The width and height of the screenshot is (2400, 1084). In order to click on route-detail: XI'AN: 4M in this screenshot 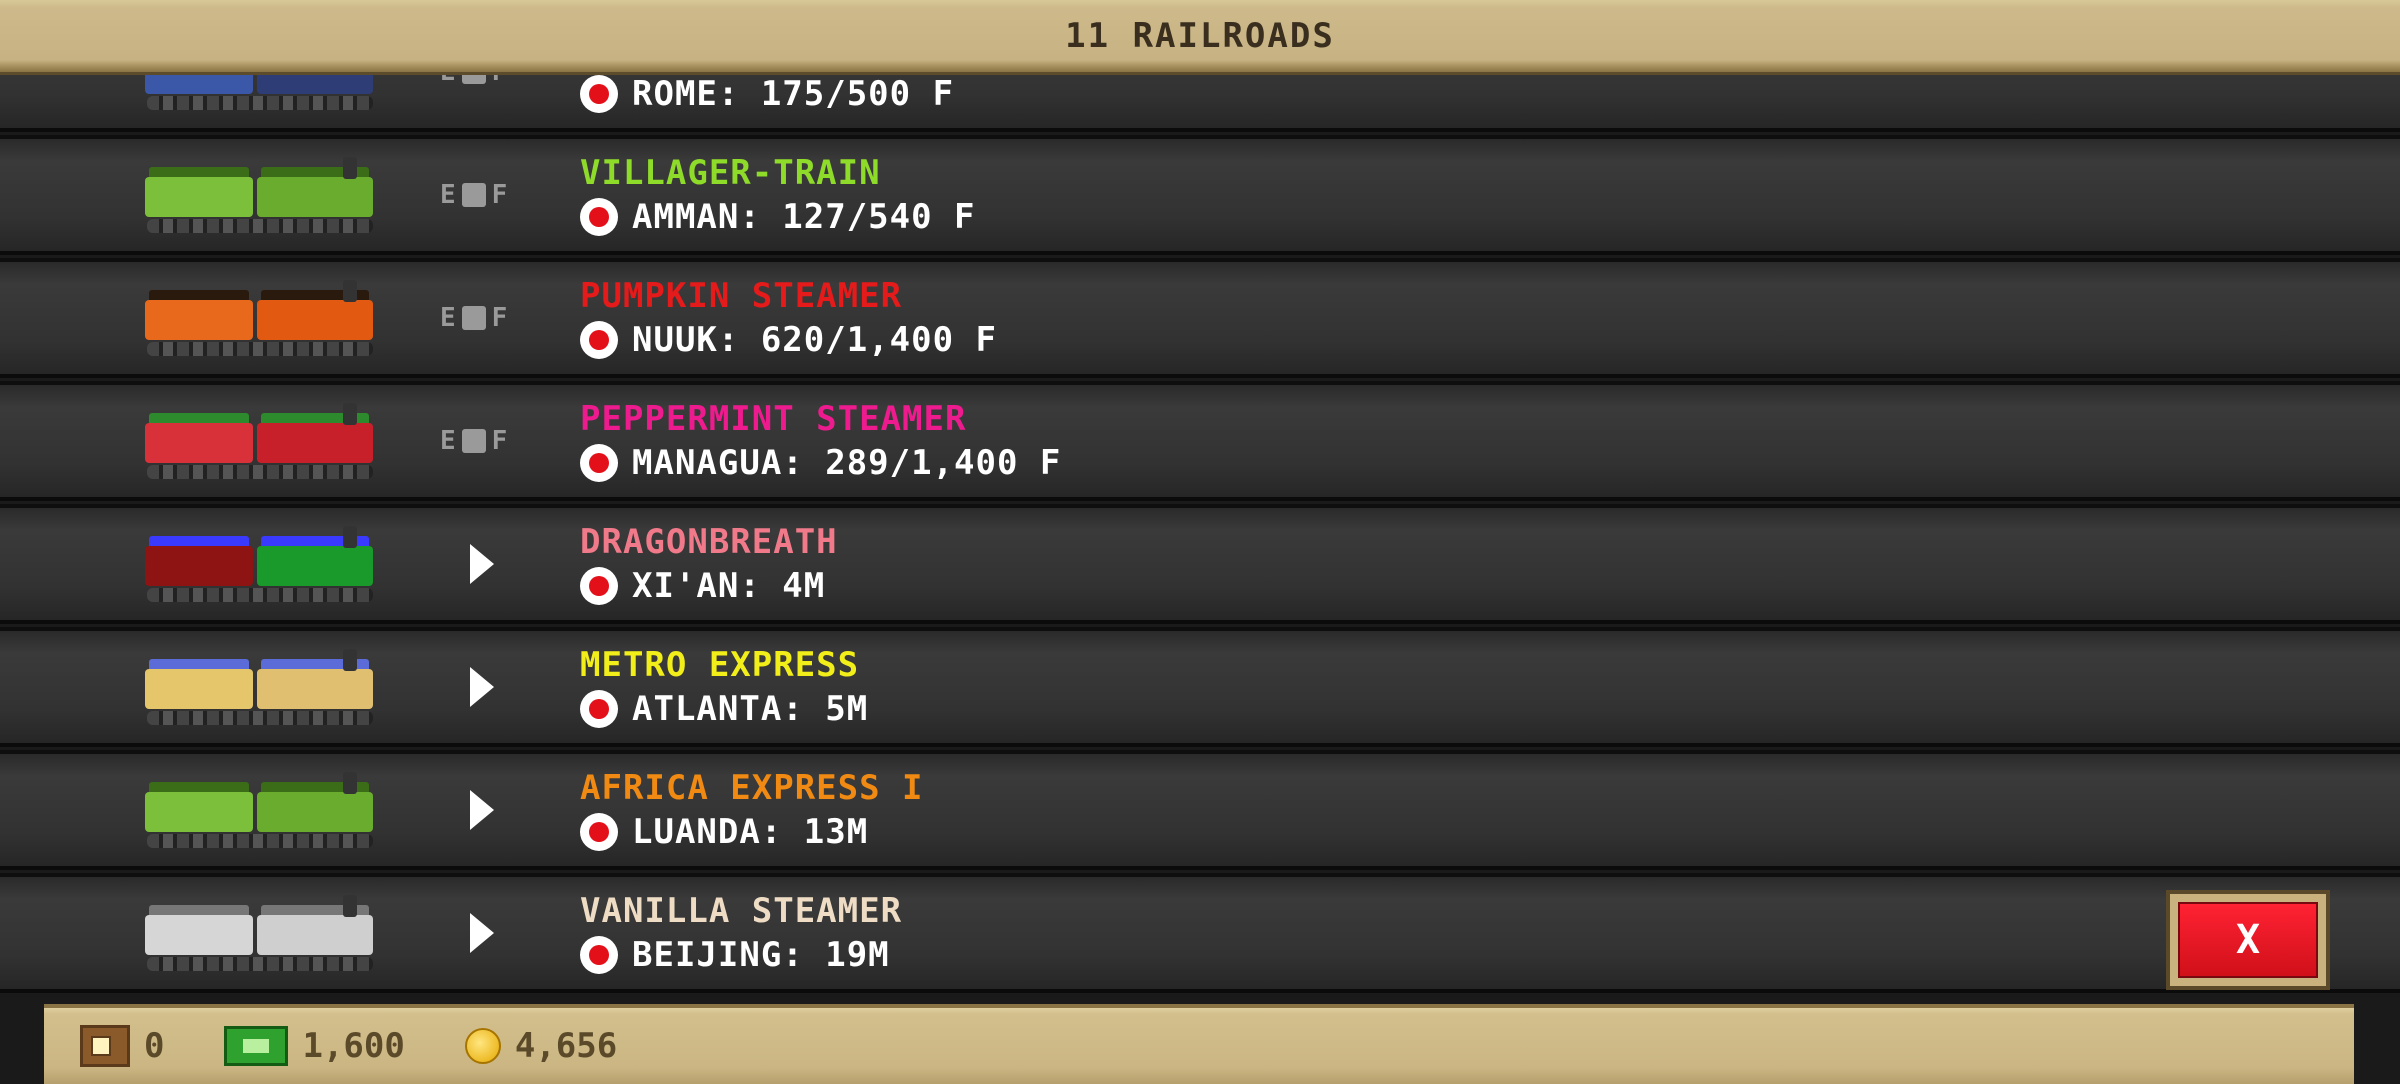, I will do `click(702, 586)`.